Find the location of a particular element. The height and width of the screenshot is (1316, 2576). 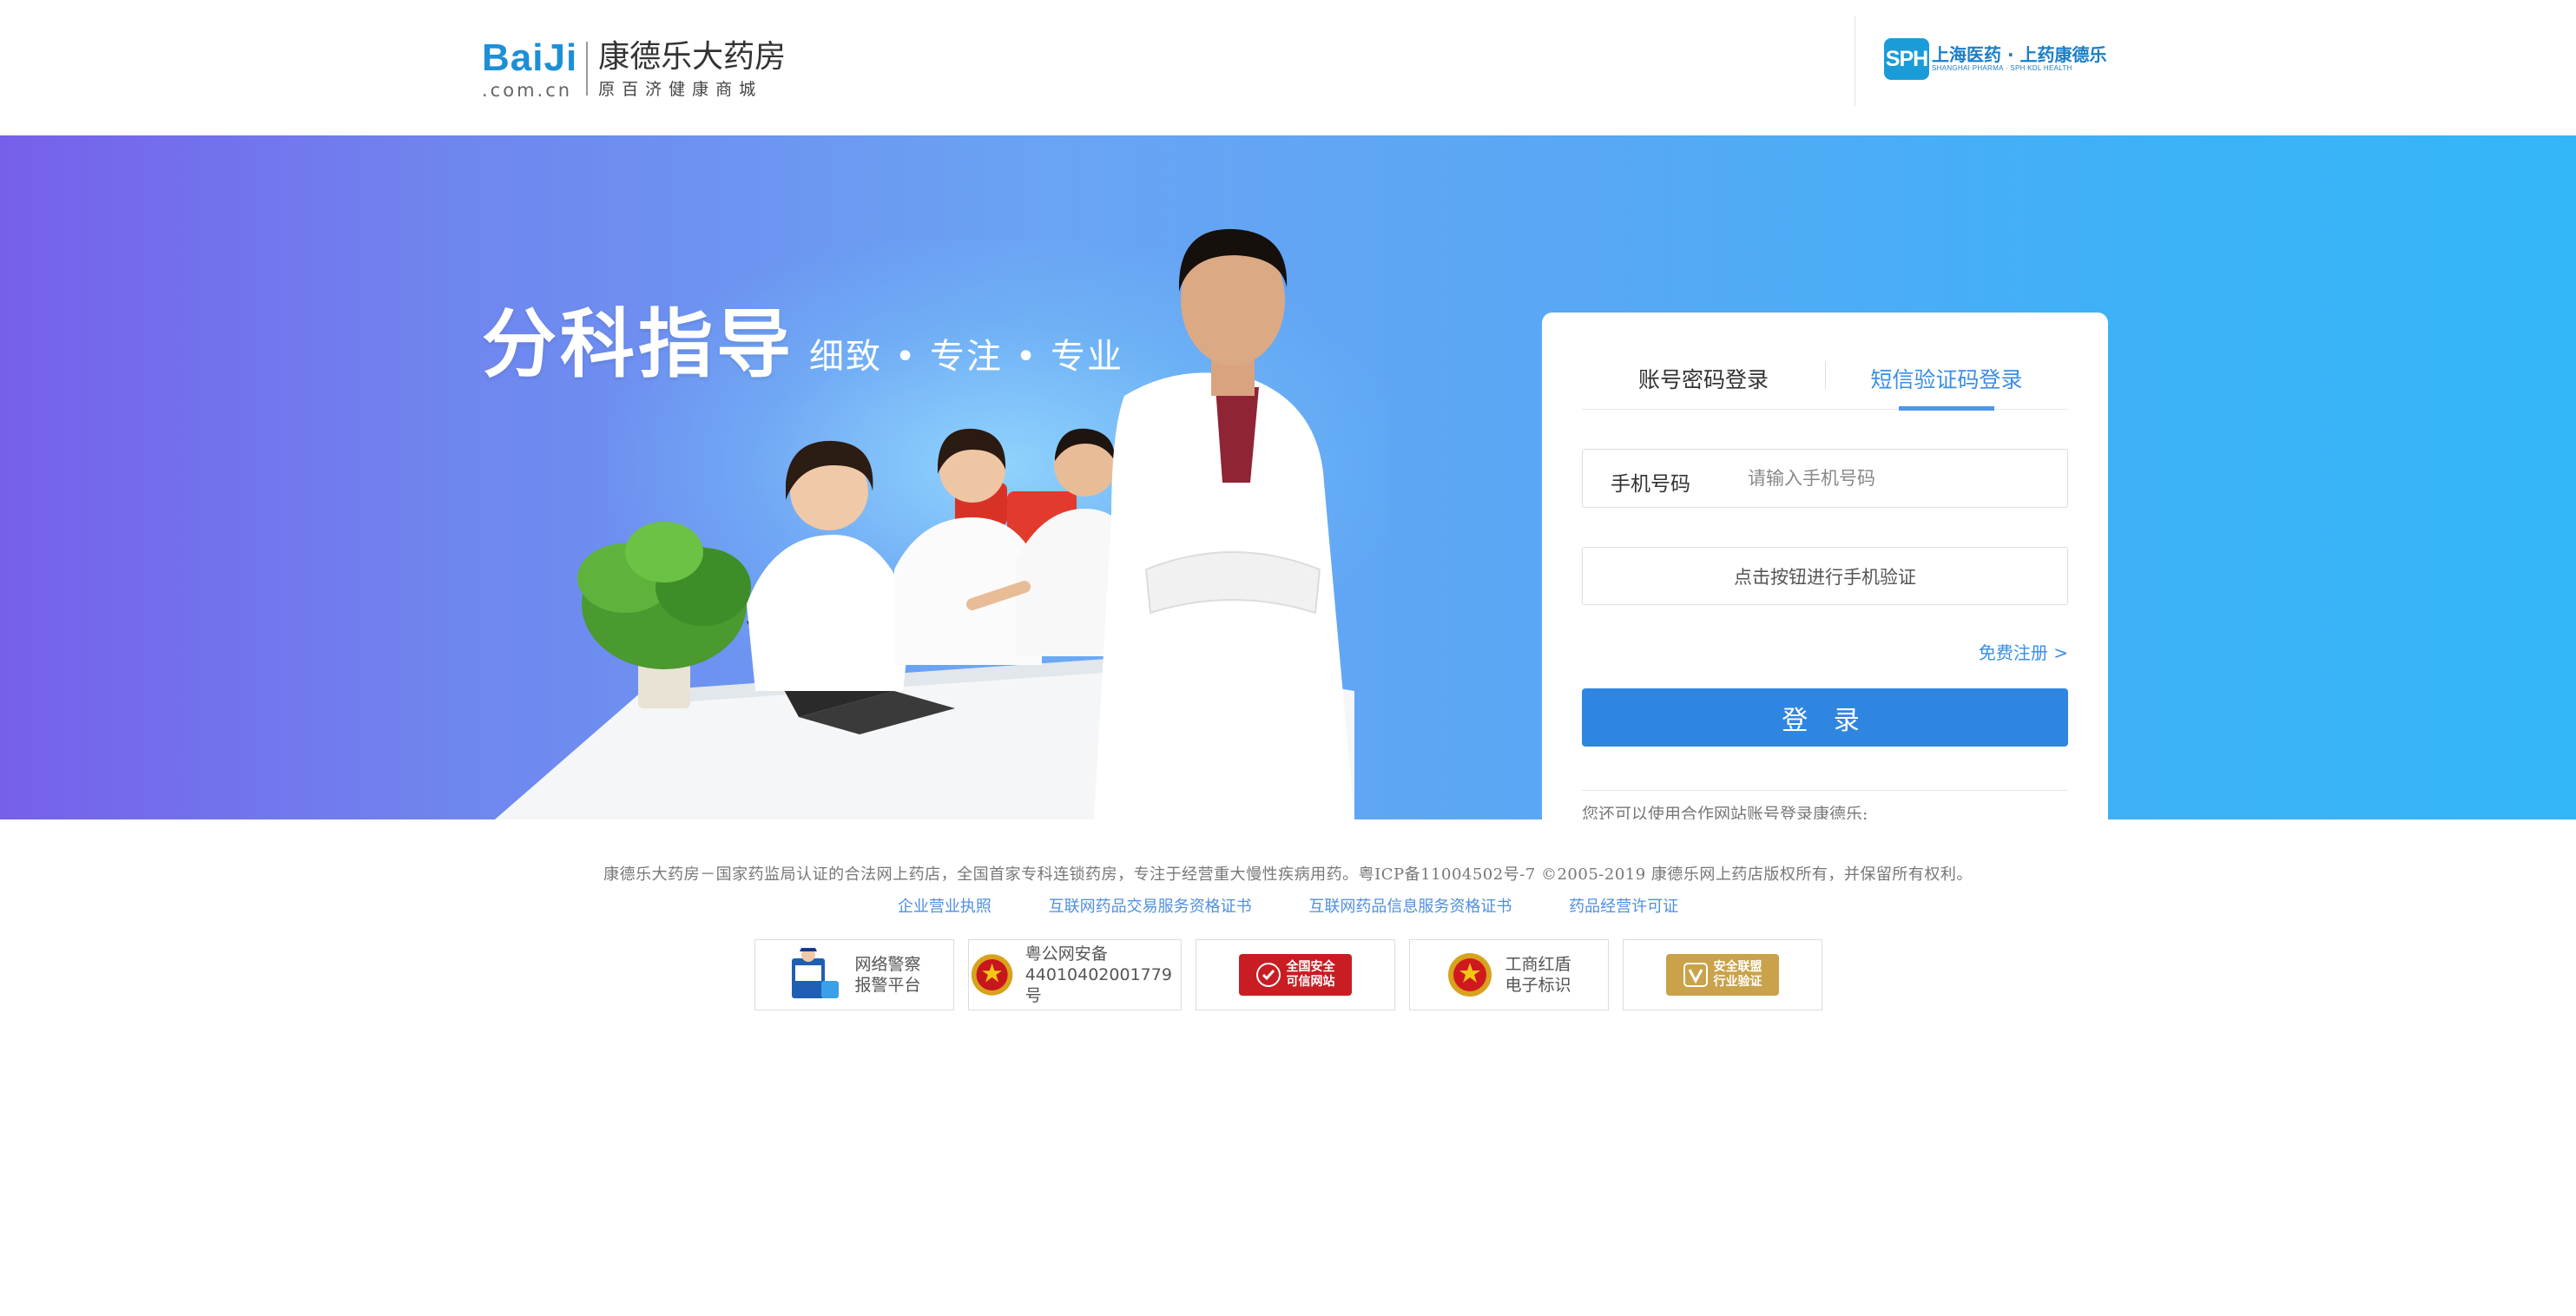

link-drug-license: 药品经营许可证 is located at coordinates (1623, 907).